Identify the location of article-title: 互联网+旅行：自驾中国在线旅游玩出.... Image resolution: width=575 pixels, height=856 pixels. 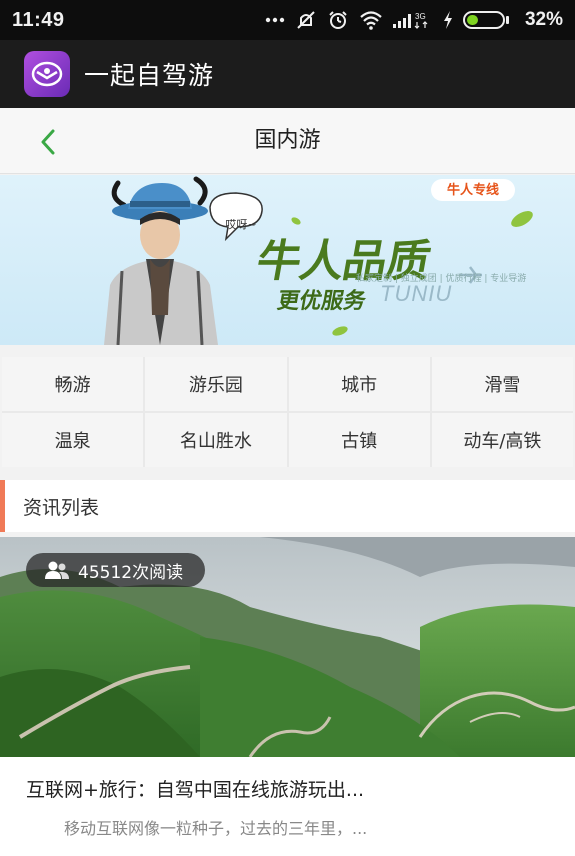
(195, 790).